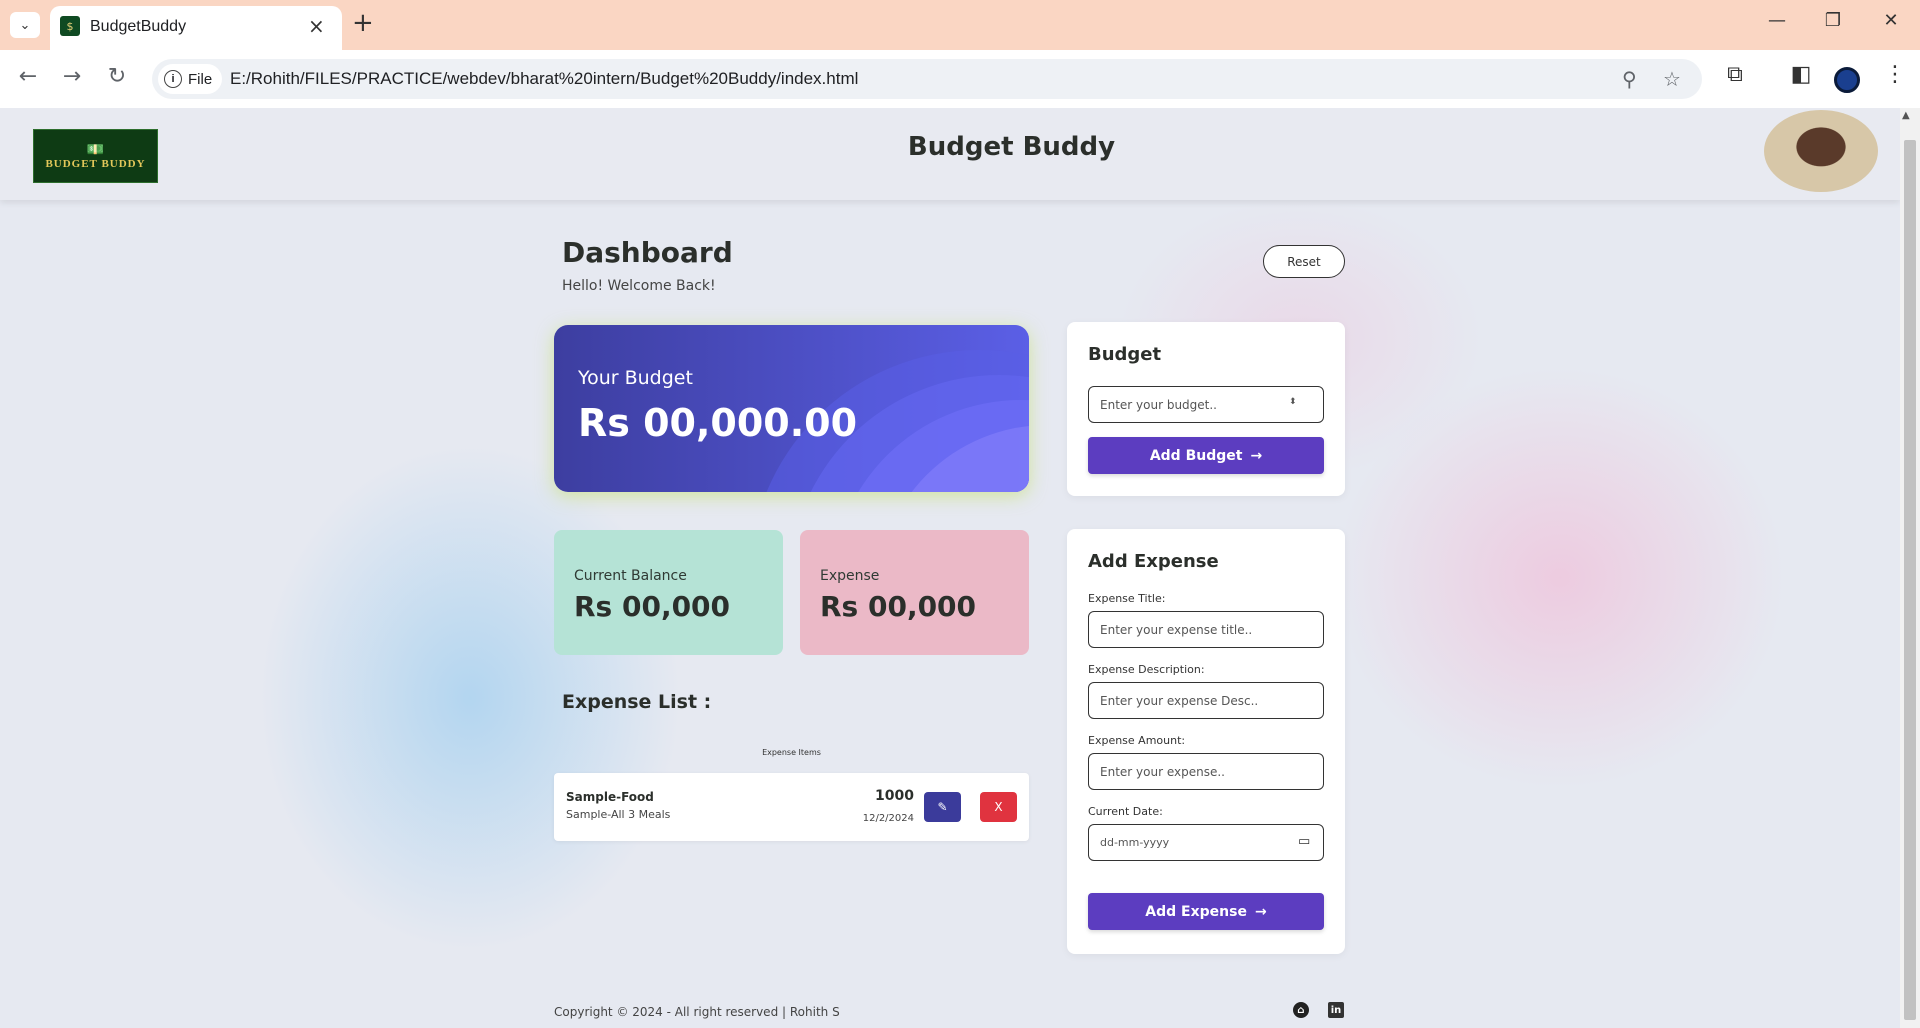 The width and height of the screenshot is (1920, 1028). I want to click on edit-icon: ✎, so click(942, 807).